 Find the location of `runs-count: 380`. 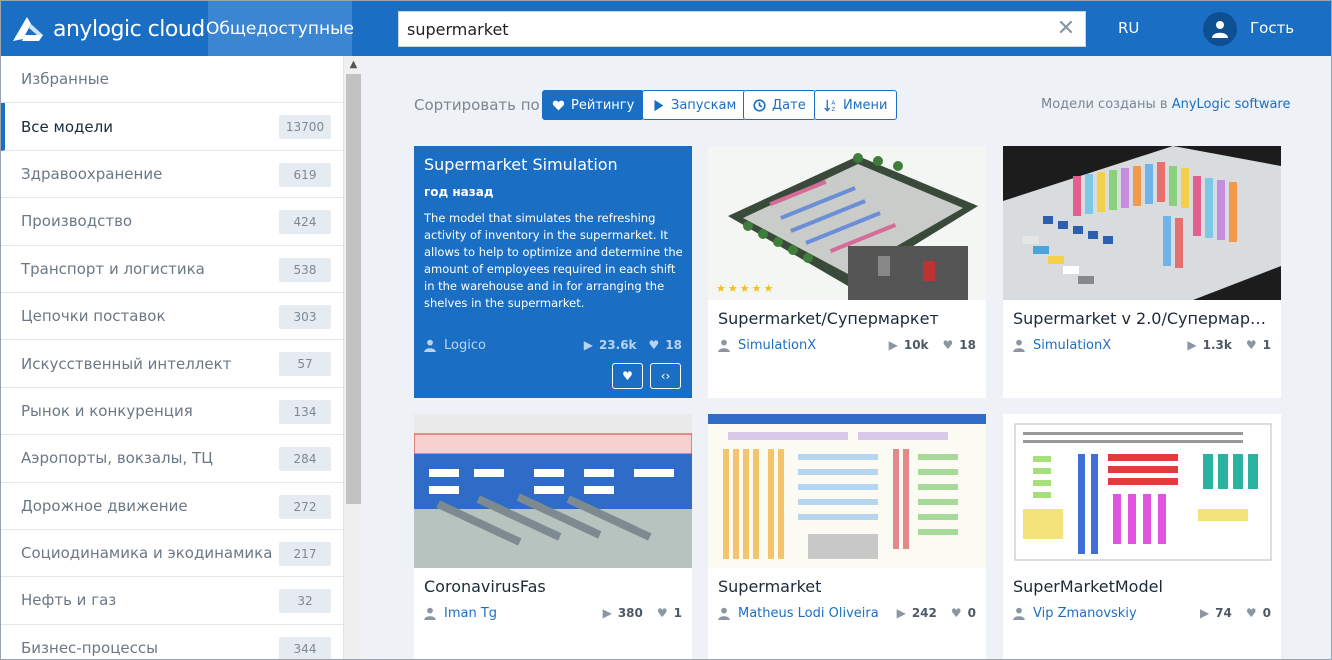

runs-count: 380 is located at coordinates (630, 613).